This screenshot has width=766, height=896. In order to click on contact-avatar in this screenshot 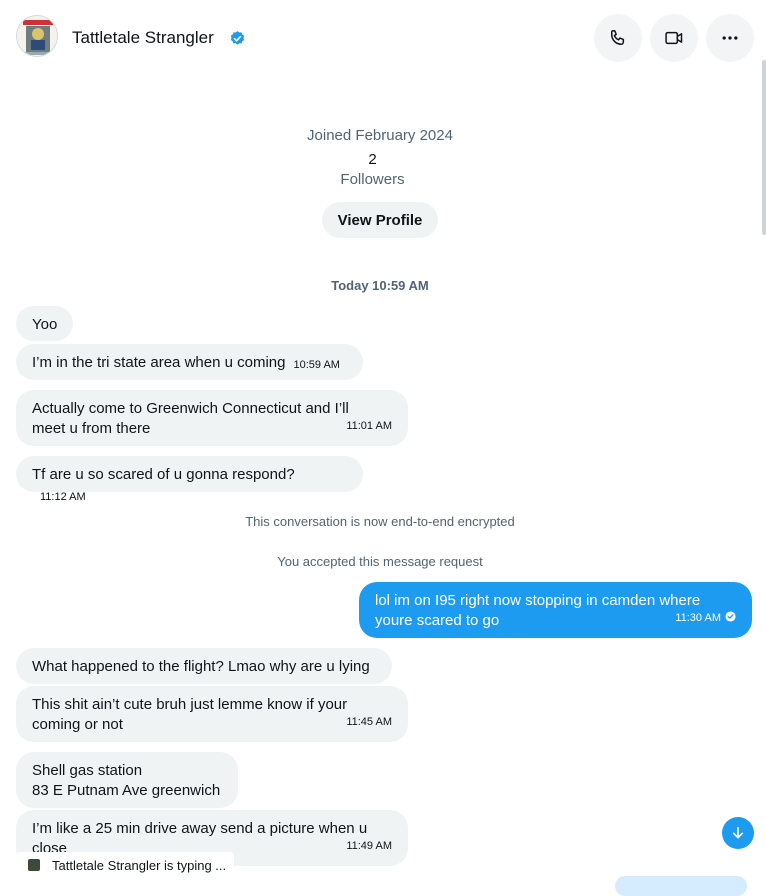, I will do `click(37, 36)`.